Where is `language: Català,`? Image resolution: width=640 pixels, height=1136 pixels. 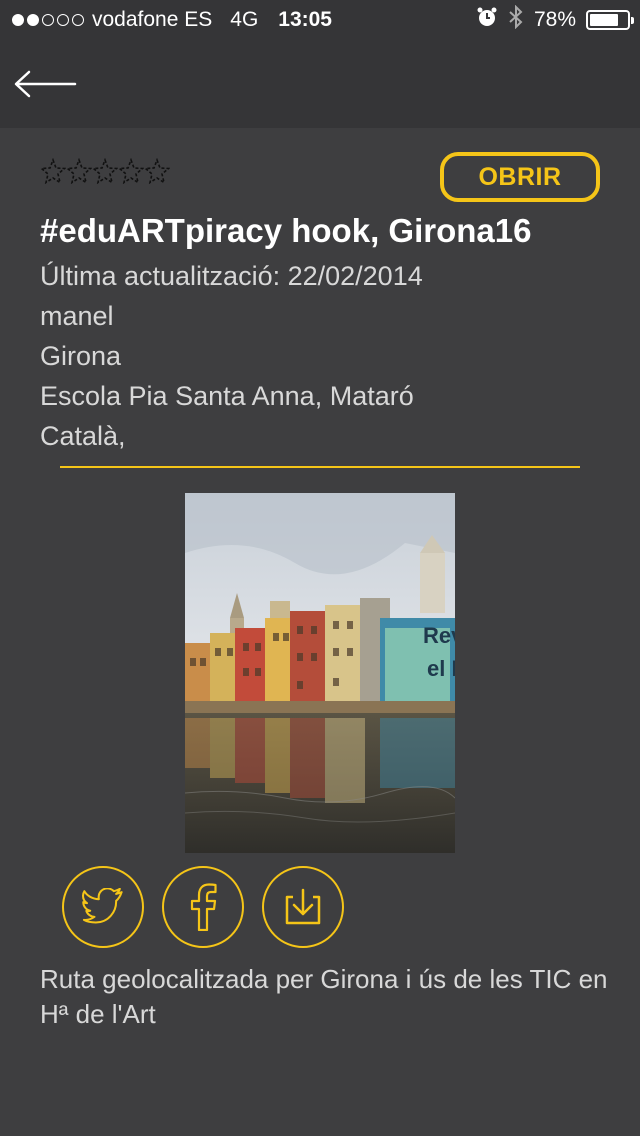 language: Català, is located at coordinates (83, 436).